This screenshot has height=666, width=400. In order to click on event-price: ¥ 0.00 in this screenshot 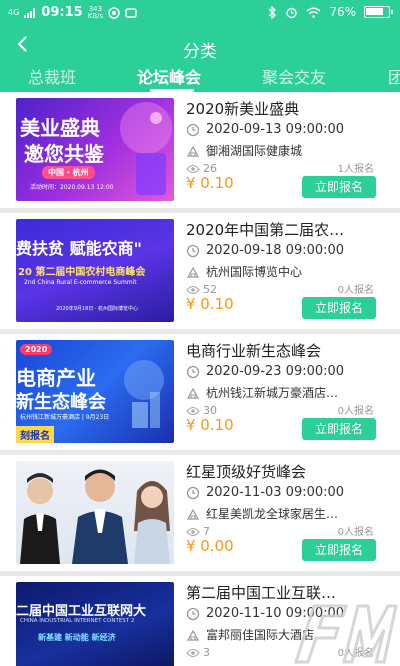, I will do `click(210, 546)`.